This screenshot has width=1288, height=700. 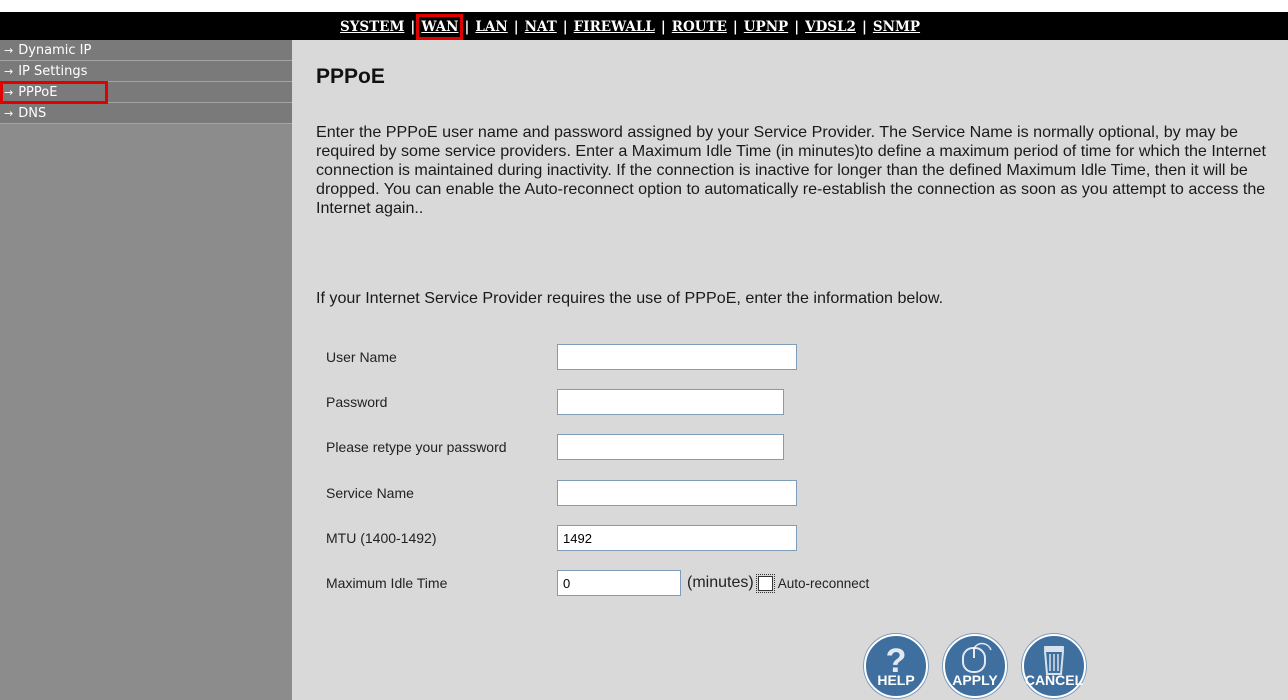 I want to click on mouse-icon, so click(x=977, y=657).